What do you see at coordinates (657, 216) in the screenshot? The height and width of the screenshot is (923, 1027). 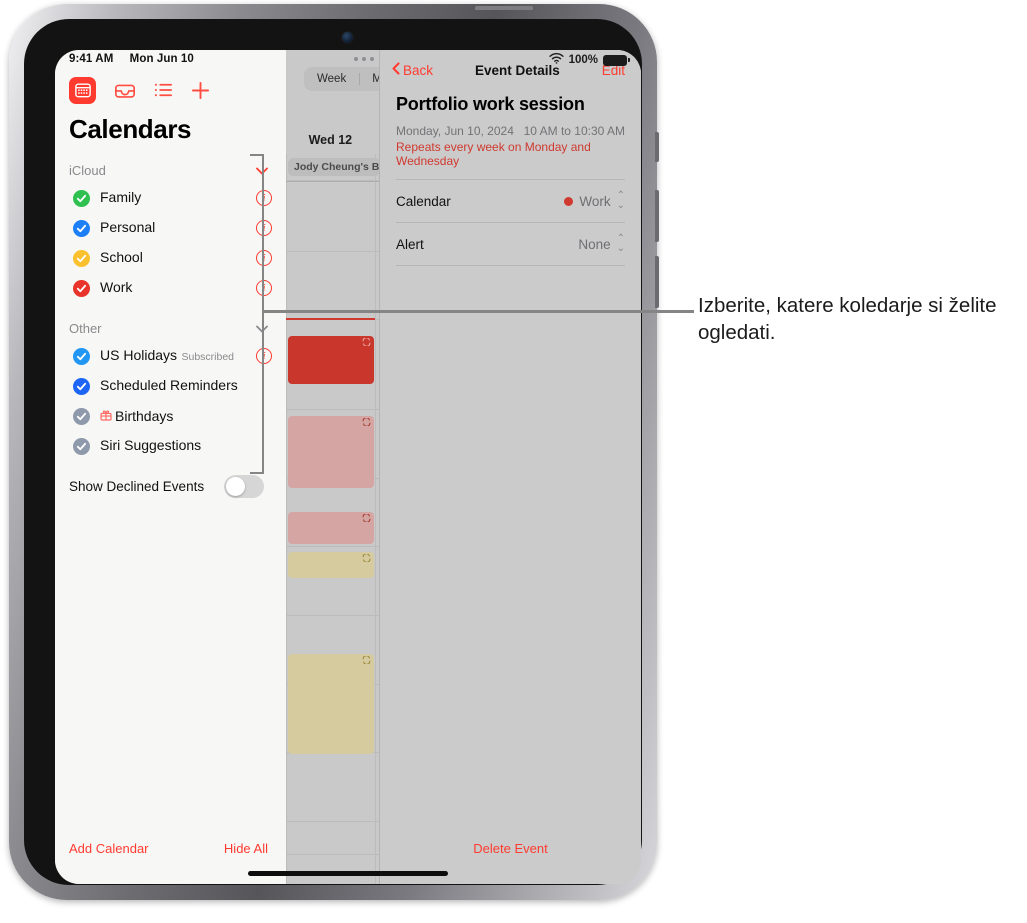 I see `device-volume-up-button` at bounding box center [657, 216].